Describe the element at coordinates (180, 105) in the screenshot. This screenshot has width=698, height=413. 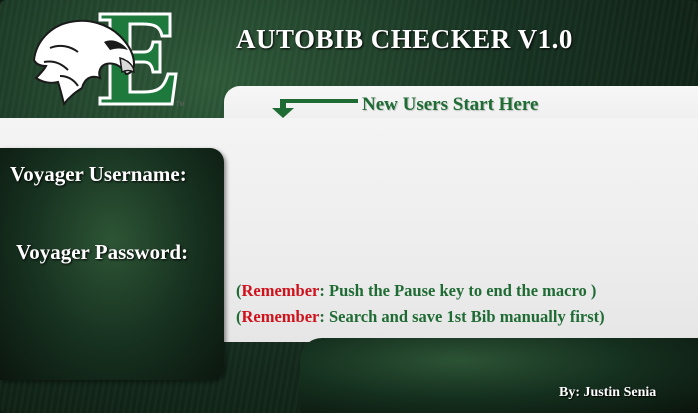
I see `trademark-mark: TM` at that location.